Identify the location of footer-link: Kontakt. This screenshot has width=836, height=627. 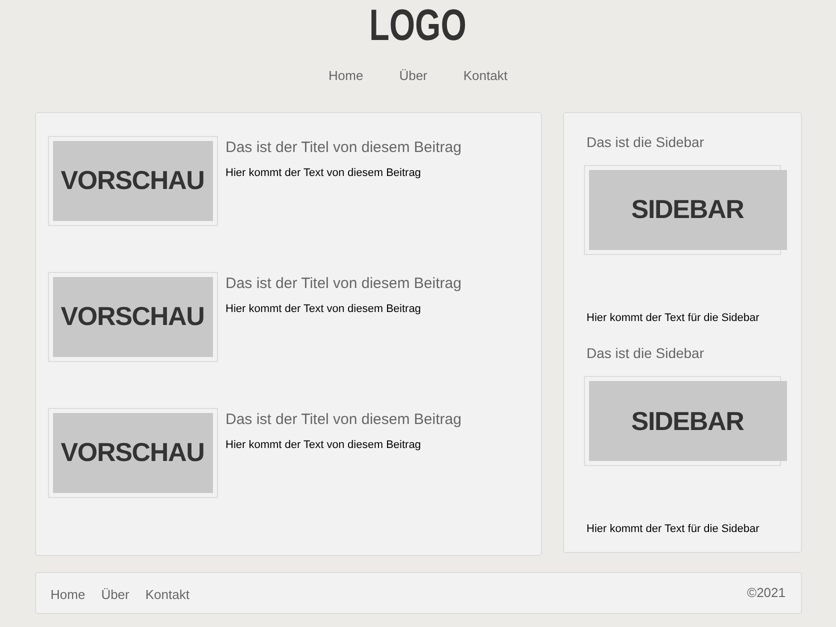
(167, 594).